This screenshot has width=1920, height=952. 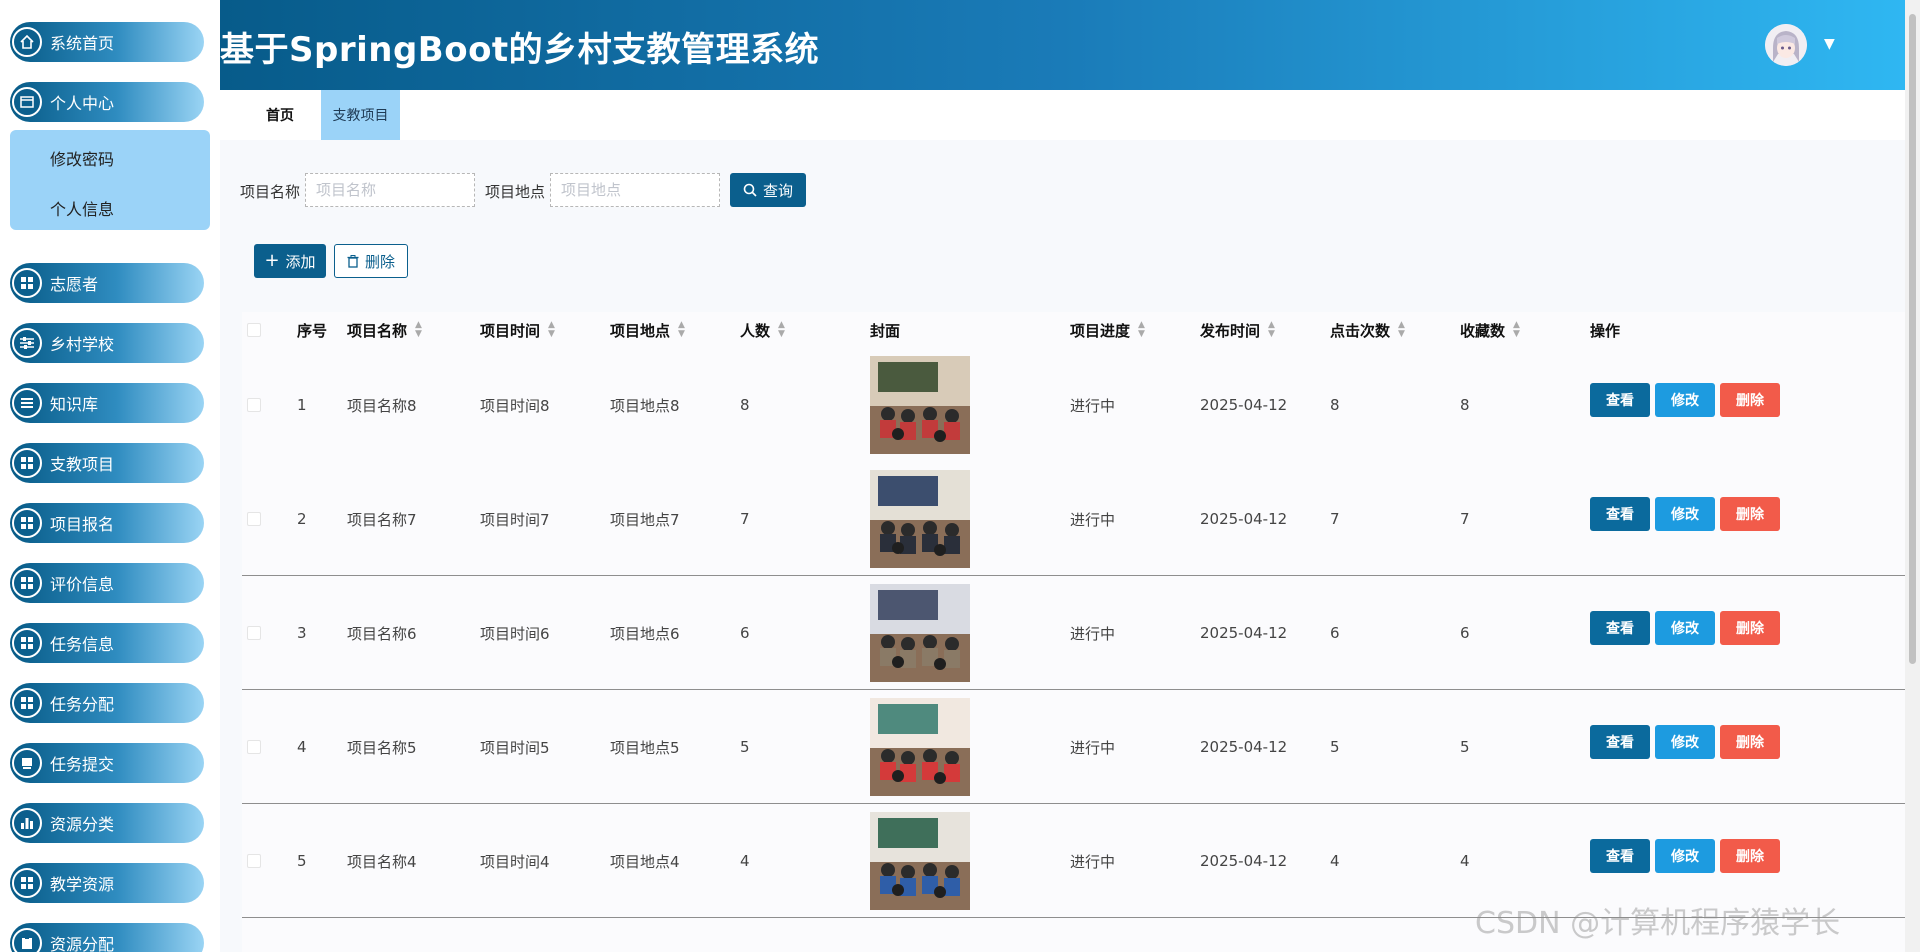 What do you see at coordinates (82, 344) in the screenshot?
I see `menu-item-label: 乡村学校` at bounding box center [82, 344].